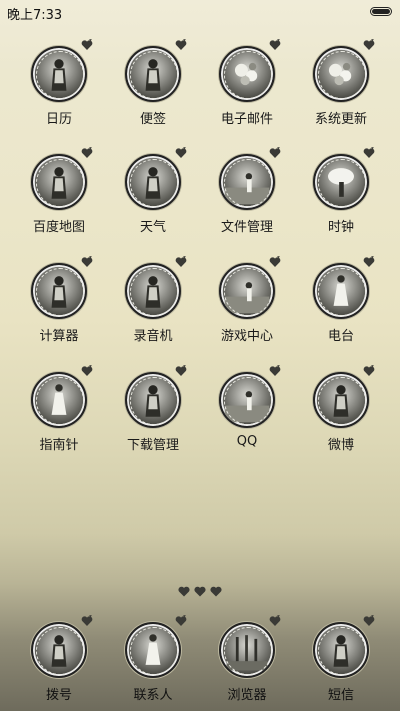 This screenshot has height=711, width=400. What do you see at coordinates (340, 445) in the screenshot?
I see `app-label: 微博` at bounding box center [340, 445].